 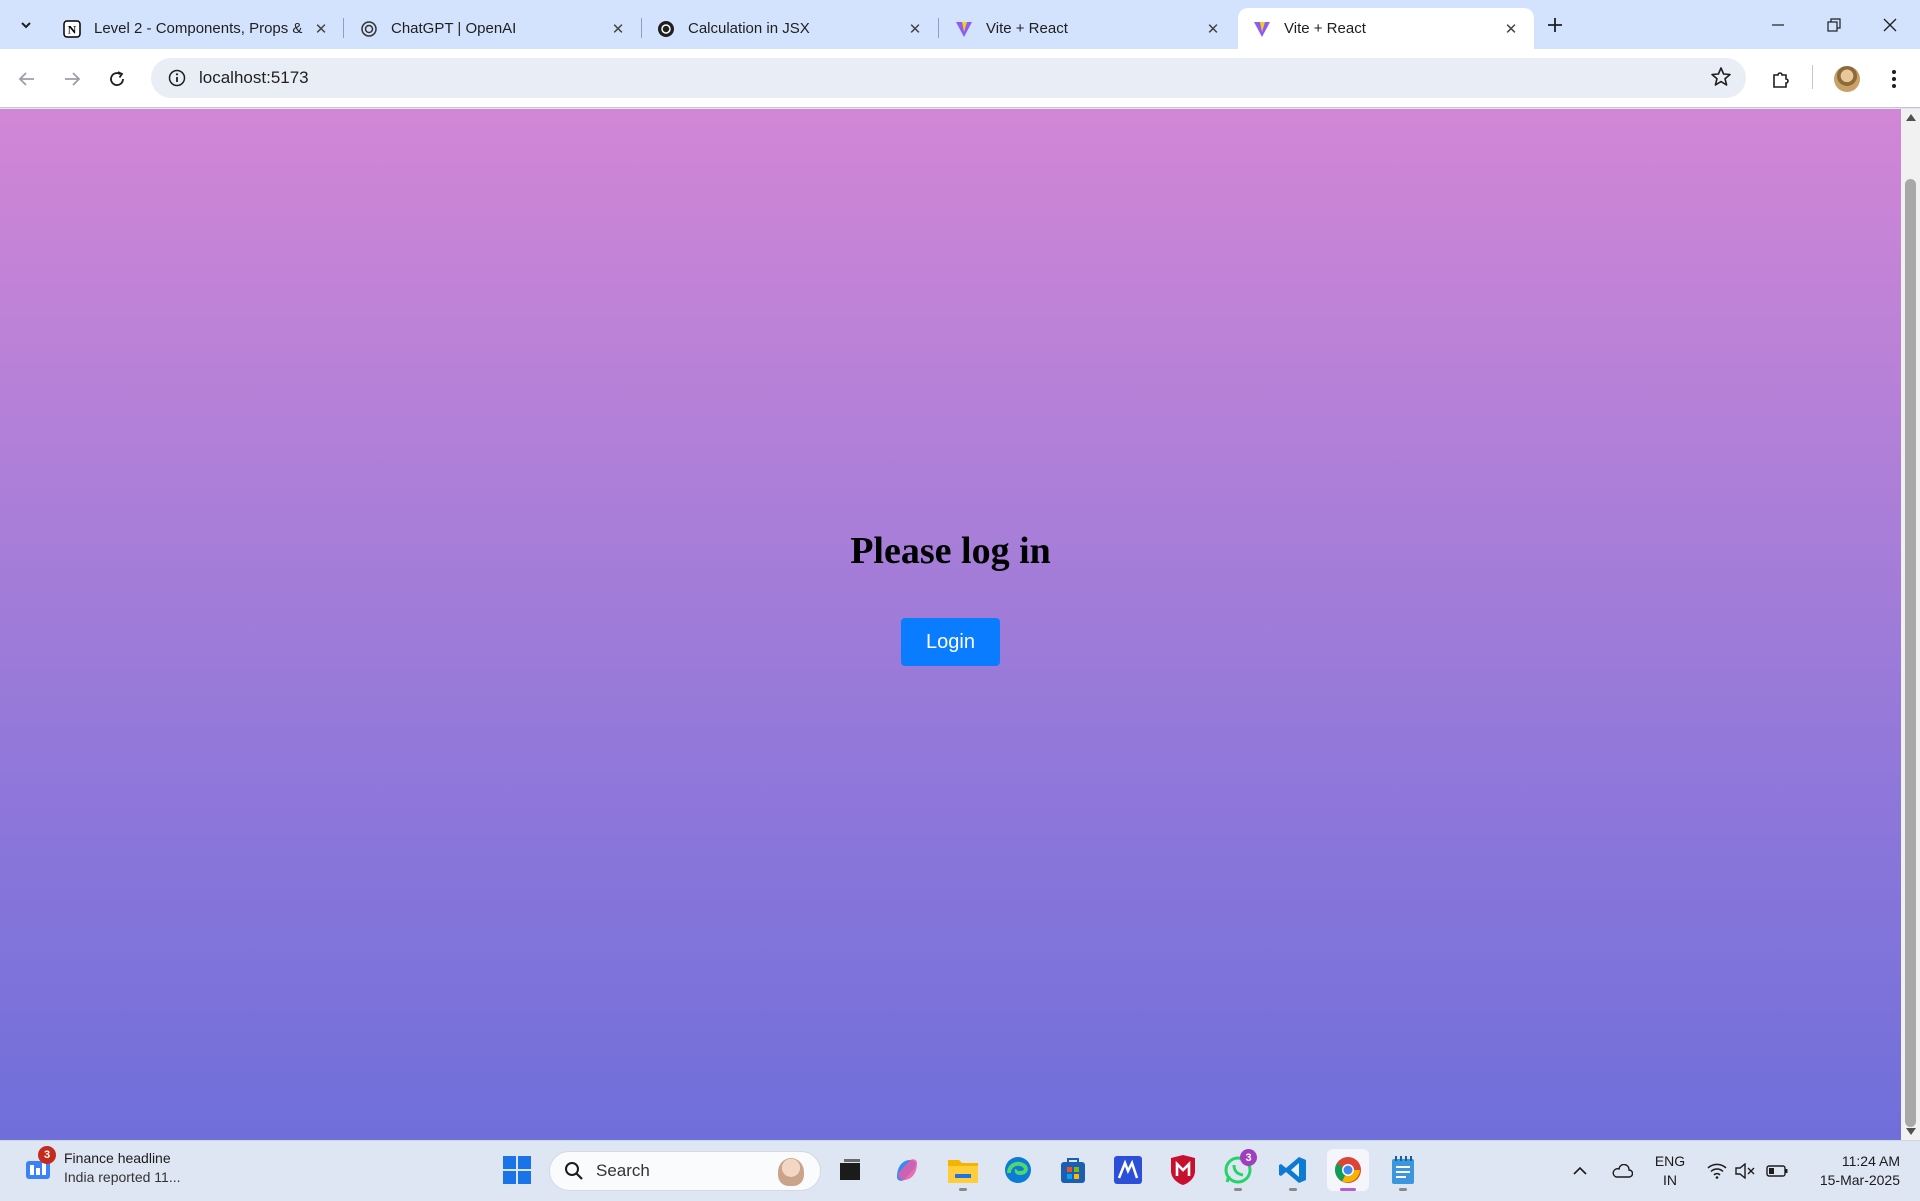 I want to click on notepad-icon, so click(x=1403, y=1170).